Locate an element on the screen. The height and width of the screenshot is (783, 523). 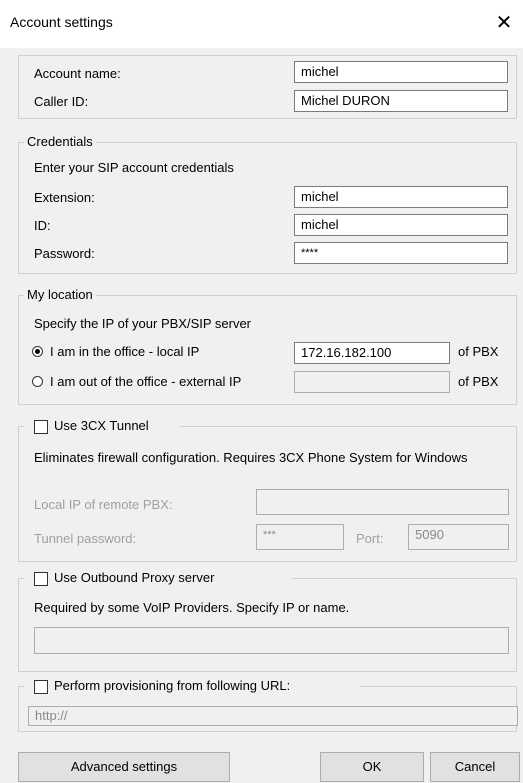
remote-ip-input is located at coordinates (382, 502).